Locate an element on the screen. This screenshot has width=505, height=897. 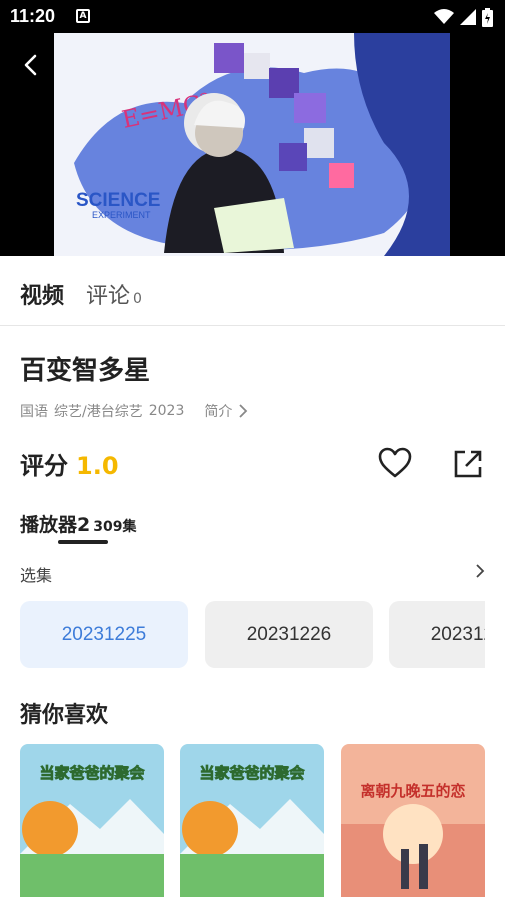
intro-label: 简介 is located at coordinates (218, 412).